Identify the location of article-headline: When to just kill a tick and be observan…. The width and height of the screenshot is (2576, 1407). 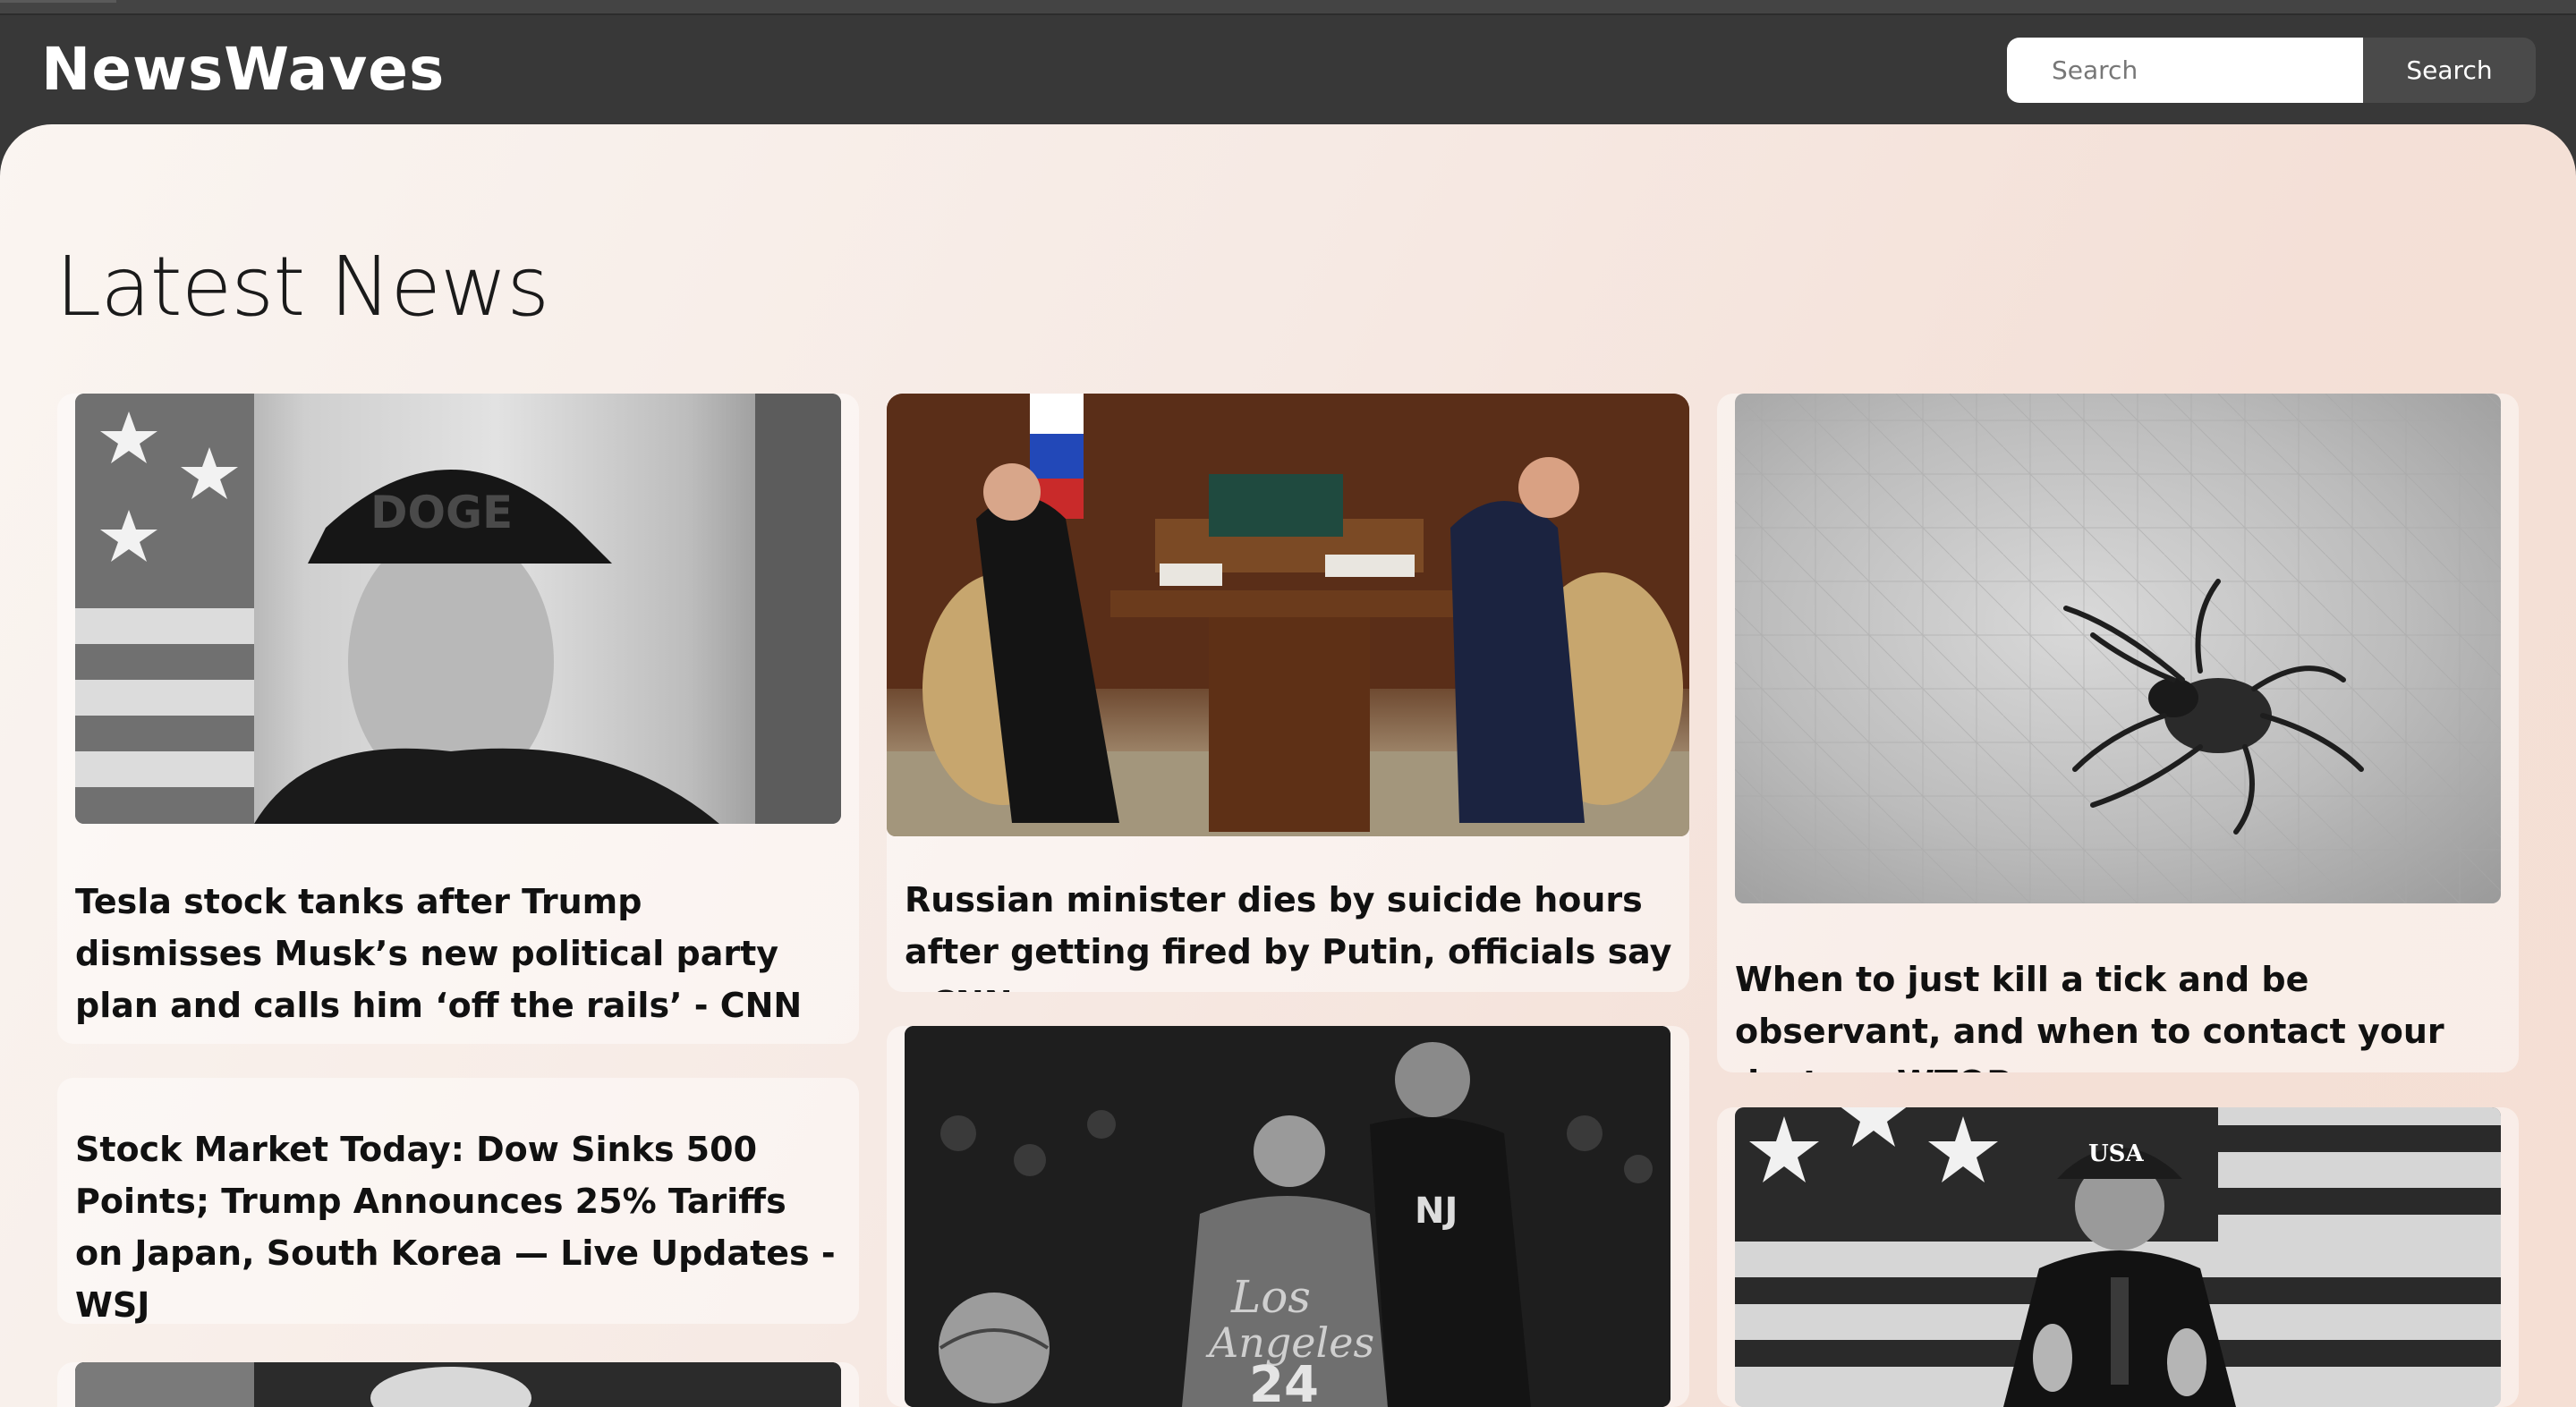
(2119, 1013).